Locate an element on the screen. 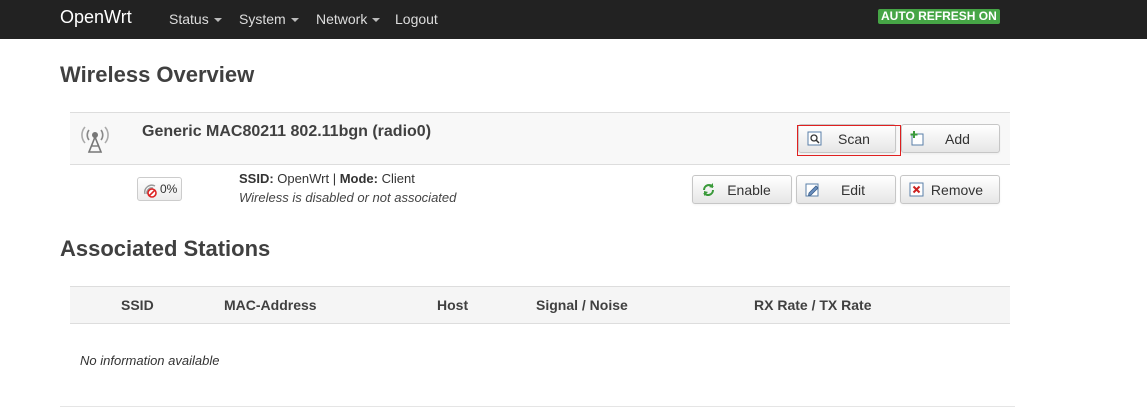 This screenshot has width=1147, height=408. ssid-label: SSID: is located at coordinates (256, 178).